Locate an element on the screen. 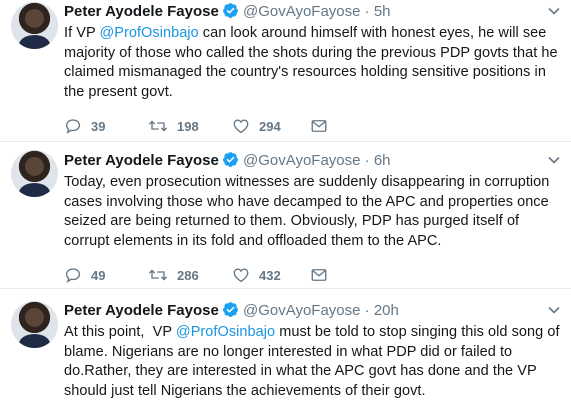 The image size is (571, 411). retweet-button: 286 is located at coordinates (173, 275).